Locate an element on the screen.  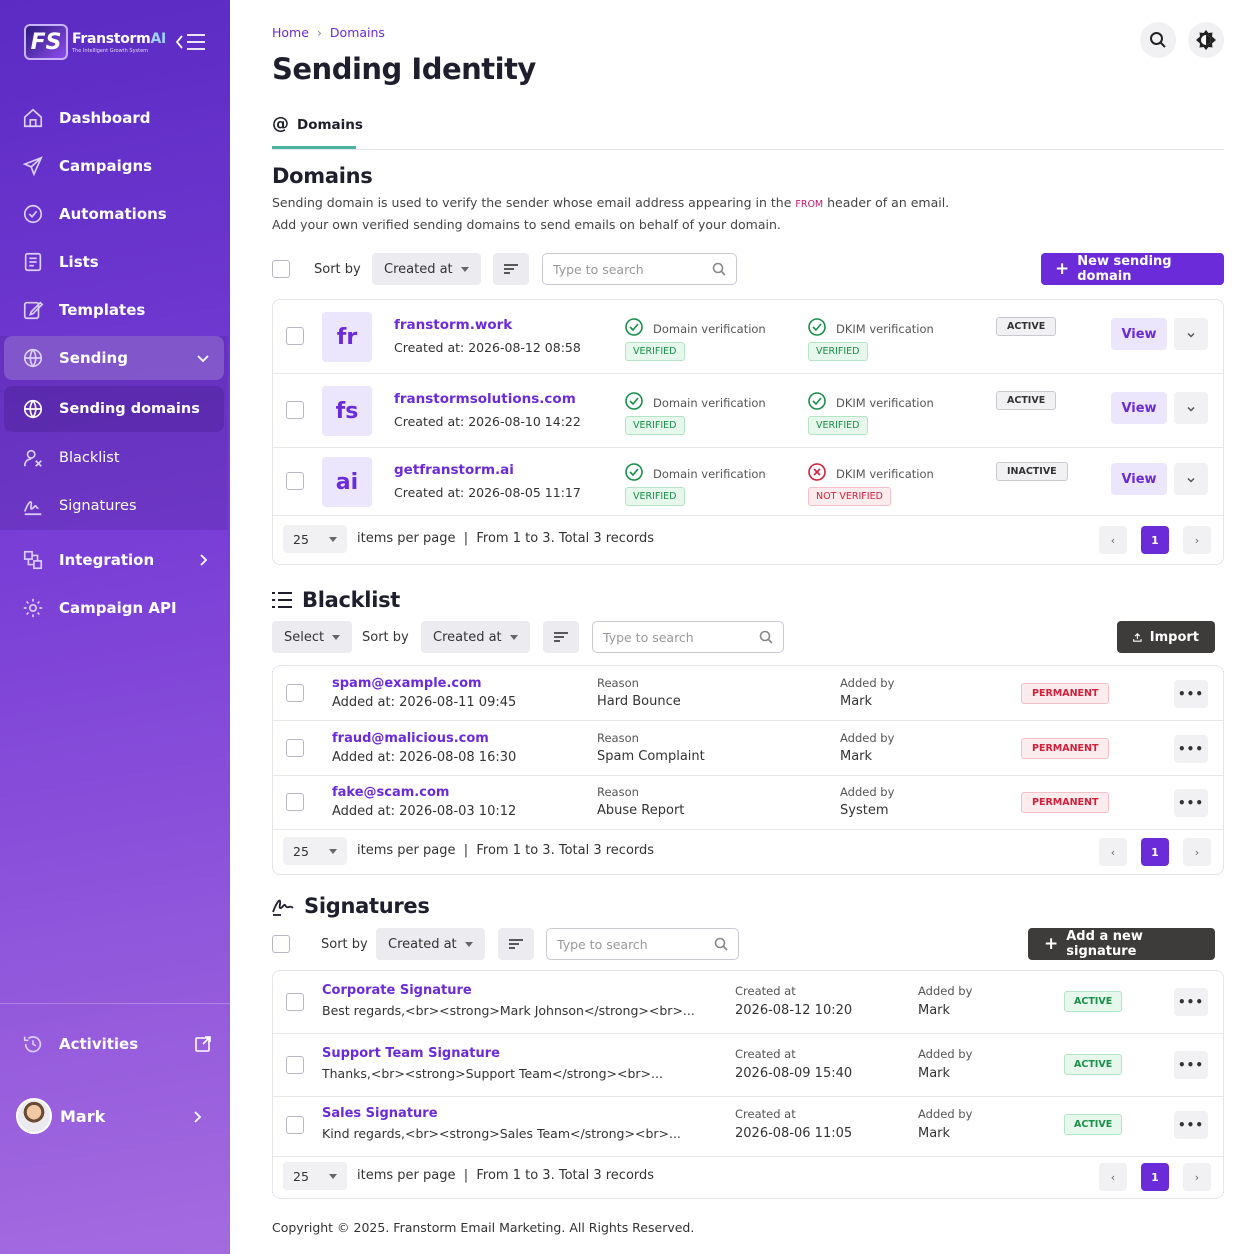
blacklist-email-link: fraud@malicious.com is located at coordinates (410, 738).